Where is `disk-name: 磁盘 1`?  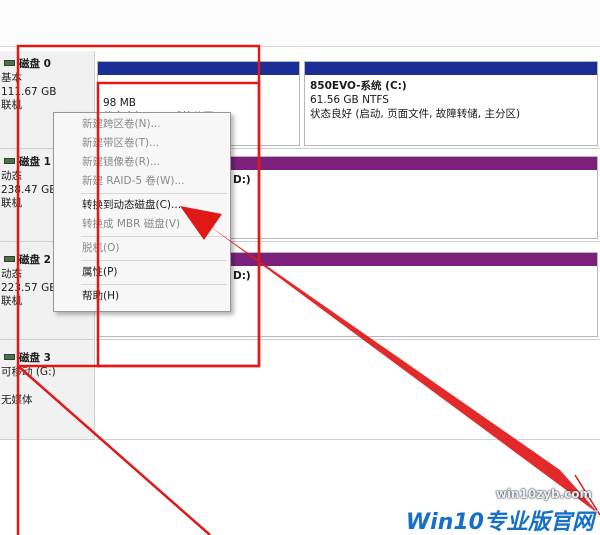 disk-name: 磁盘 1 is located at coordinates (35, 161).